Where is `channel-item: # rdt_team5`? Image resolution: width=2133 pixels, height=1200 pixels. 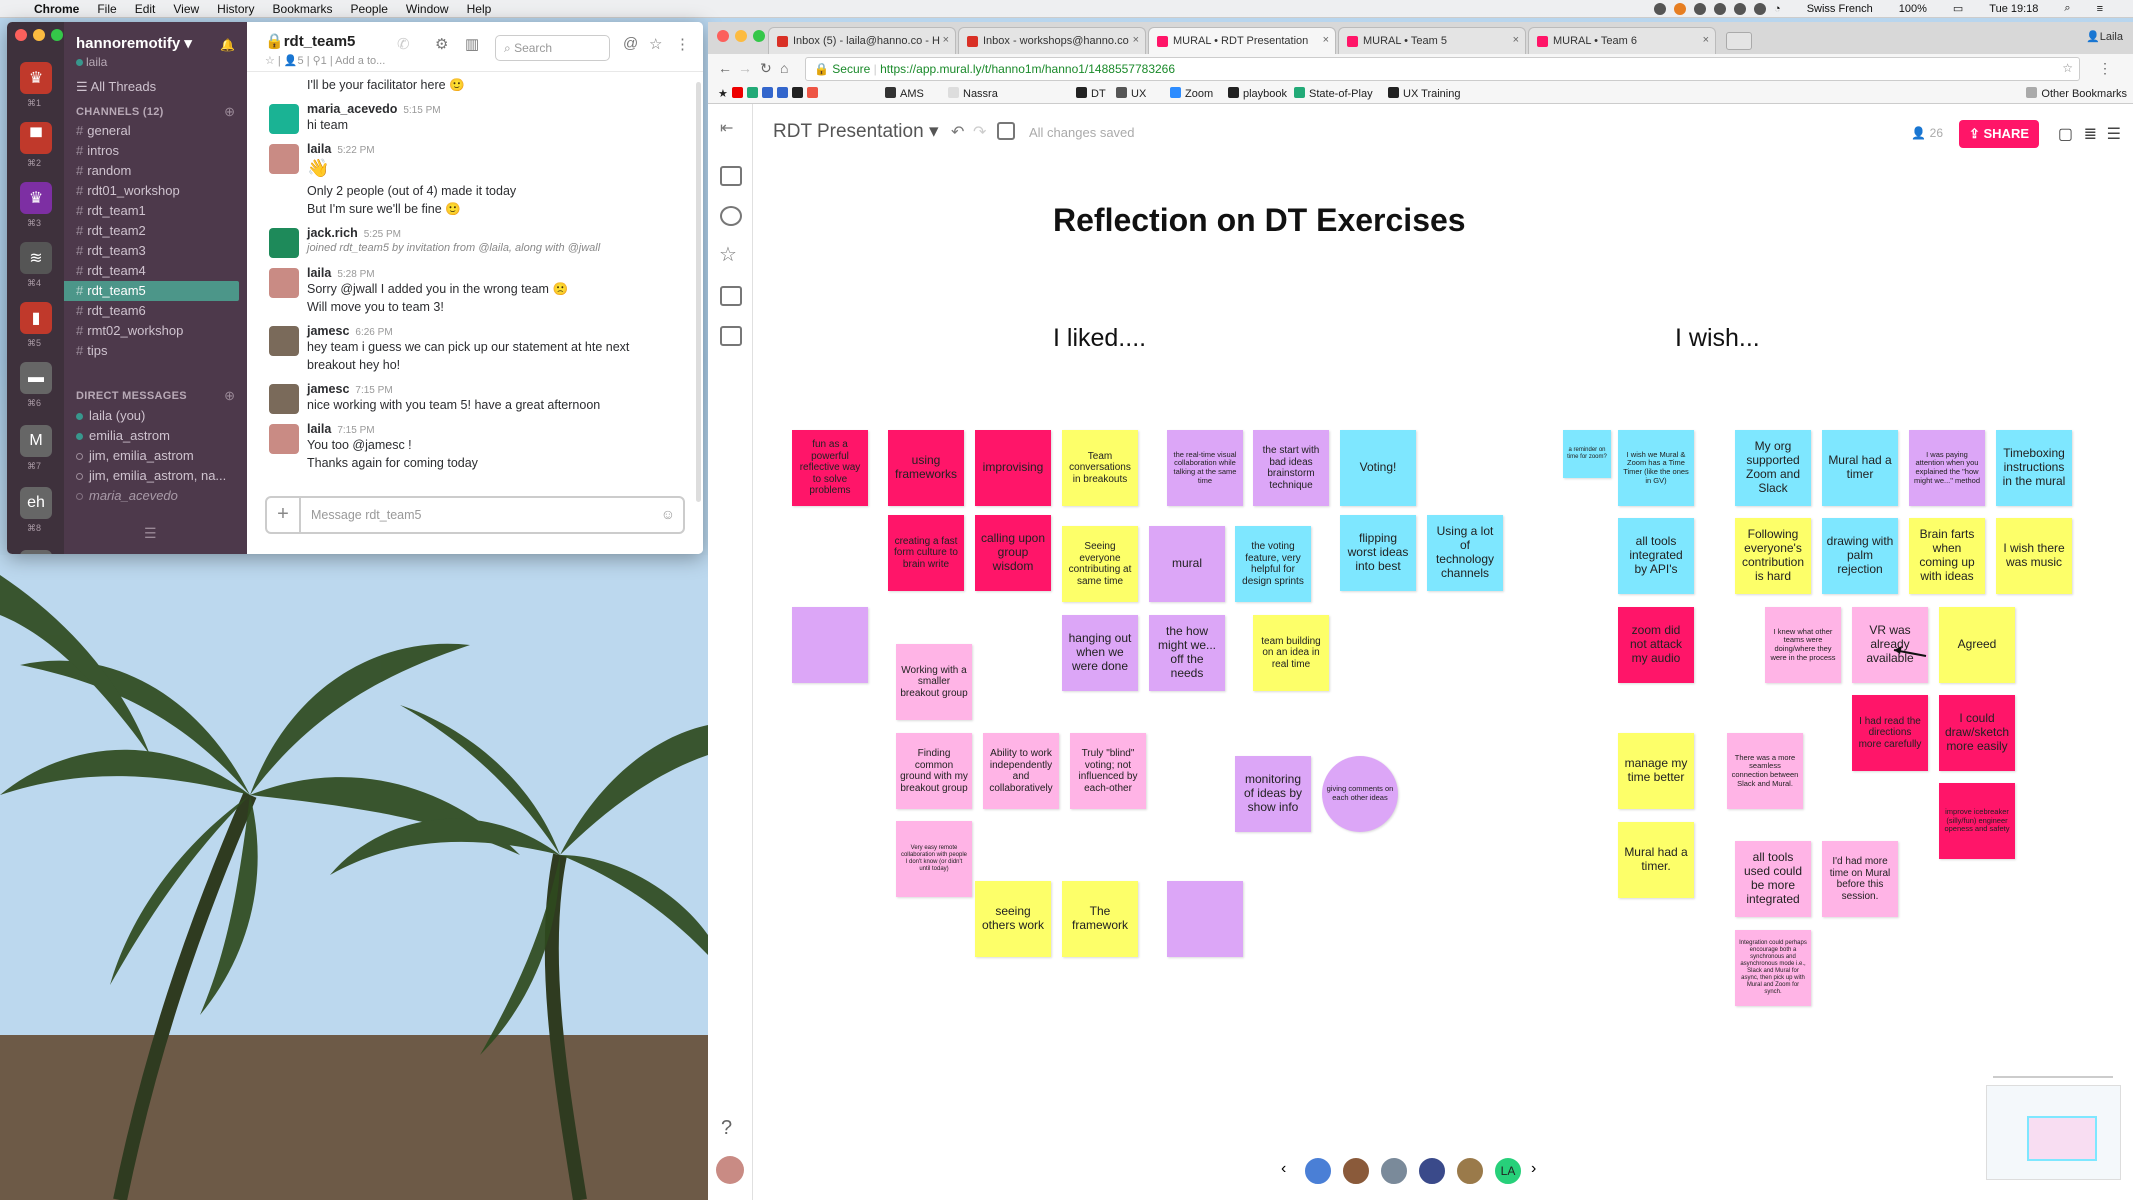 channel-item: # rdt_team5 is located at coordinates (151, 291).